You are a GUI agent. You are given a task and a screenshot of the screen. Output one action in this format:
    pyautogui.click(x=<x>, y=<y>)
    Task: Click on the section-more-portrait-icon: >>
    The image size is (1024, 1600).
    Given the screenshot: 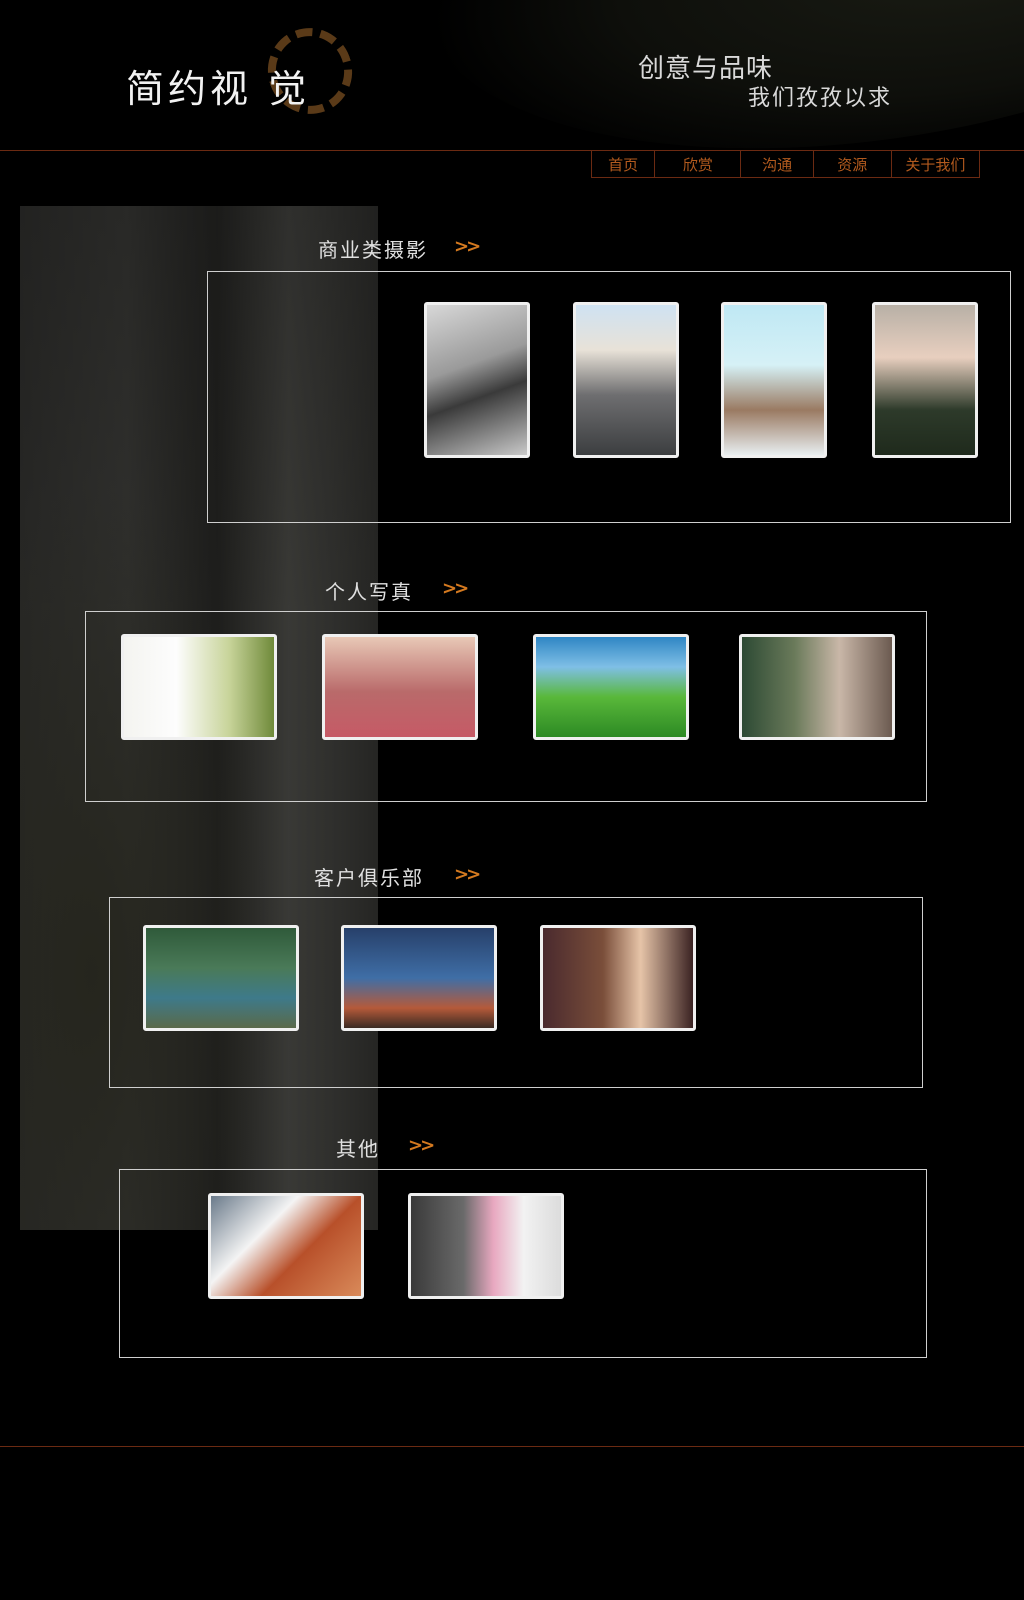 What is the action you would take?
    pyautogui.click(x=455, y=588)
    